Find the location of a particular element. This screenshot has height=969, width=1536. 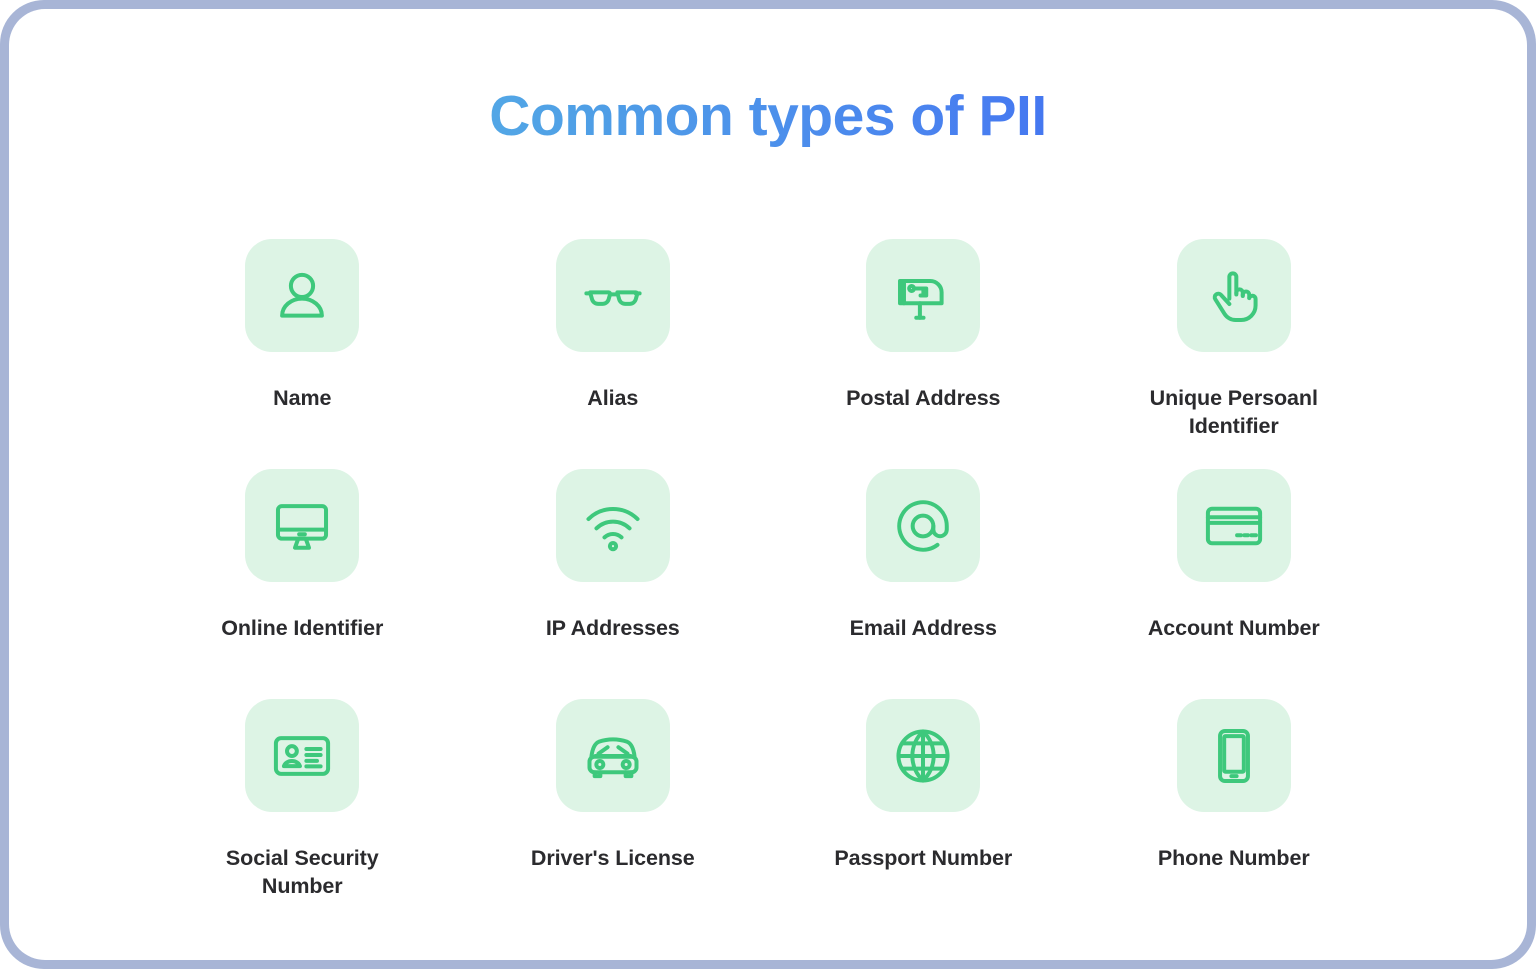

pii-item-name: Name is located at coordinates (302, 354).